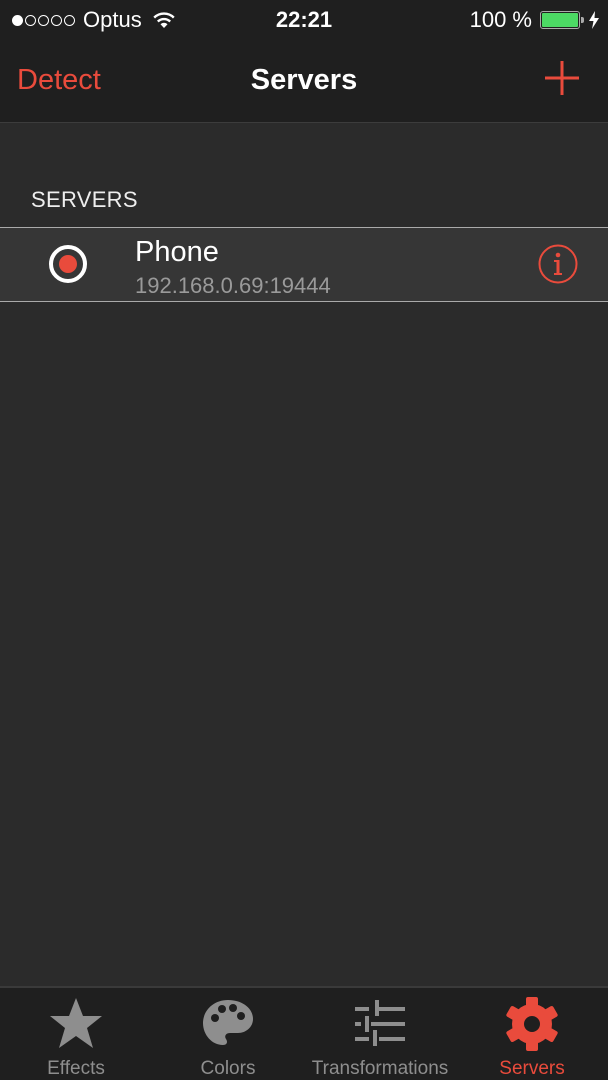 This screenshot has width=608, height=1080. I want to click on page-title: Servers, so click(304, 80).